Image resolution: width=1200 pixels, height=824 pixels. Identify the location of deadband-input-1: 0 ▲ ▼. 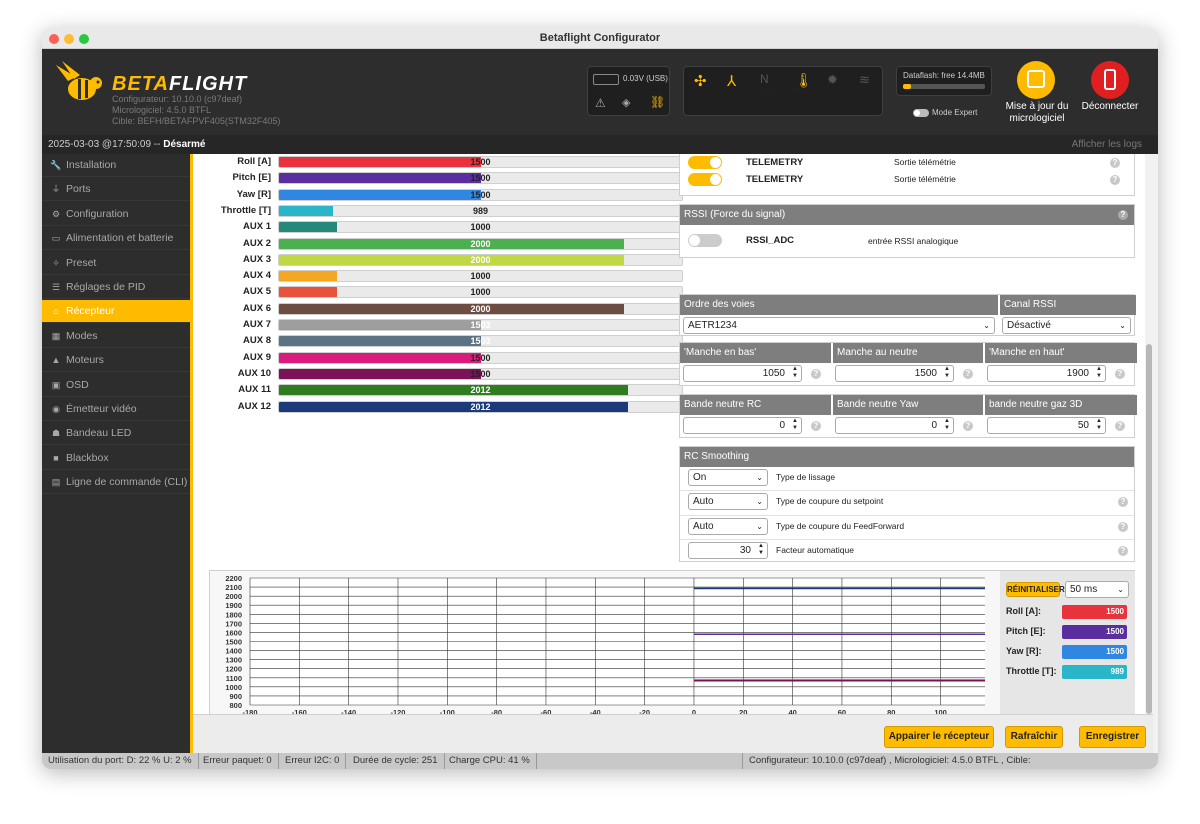
(894, 425).